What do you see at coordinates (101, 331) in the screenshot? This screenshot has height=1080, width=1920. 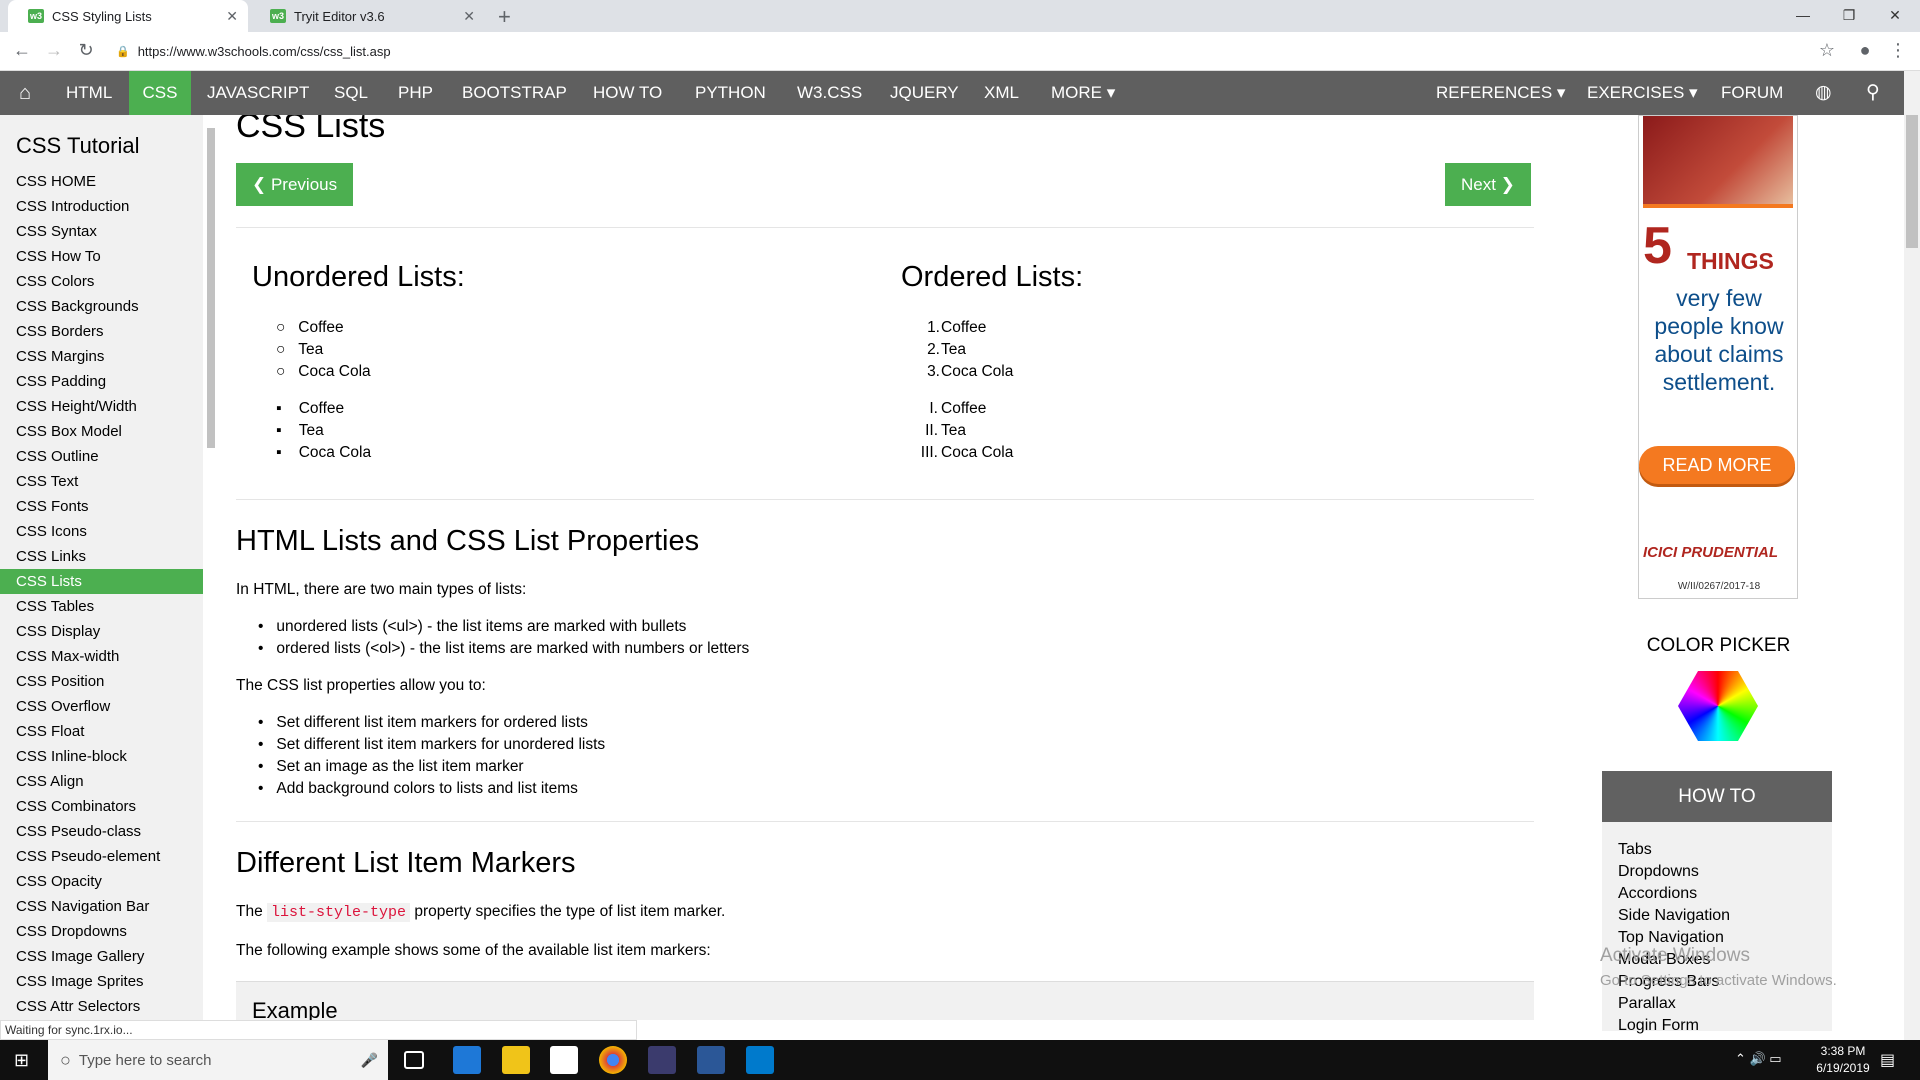 I see `sidebar-item-css-borders: CSS Borders` at bounding box center [101, 331].